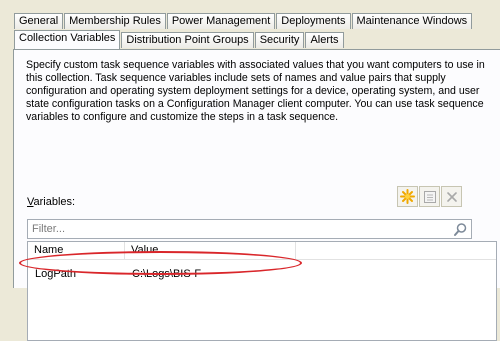 The width and height of the screenshot is (500, 341). I want to click on variables-label-rest: ariables:, so click(54, 202).